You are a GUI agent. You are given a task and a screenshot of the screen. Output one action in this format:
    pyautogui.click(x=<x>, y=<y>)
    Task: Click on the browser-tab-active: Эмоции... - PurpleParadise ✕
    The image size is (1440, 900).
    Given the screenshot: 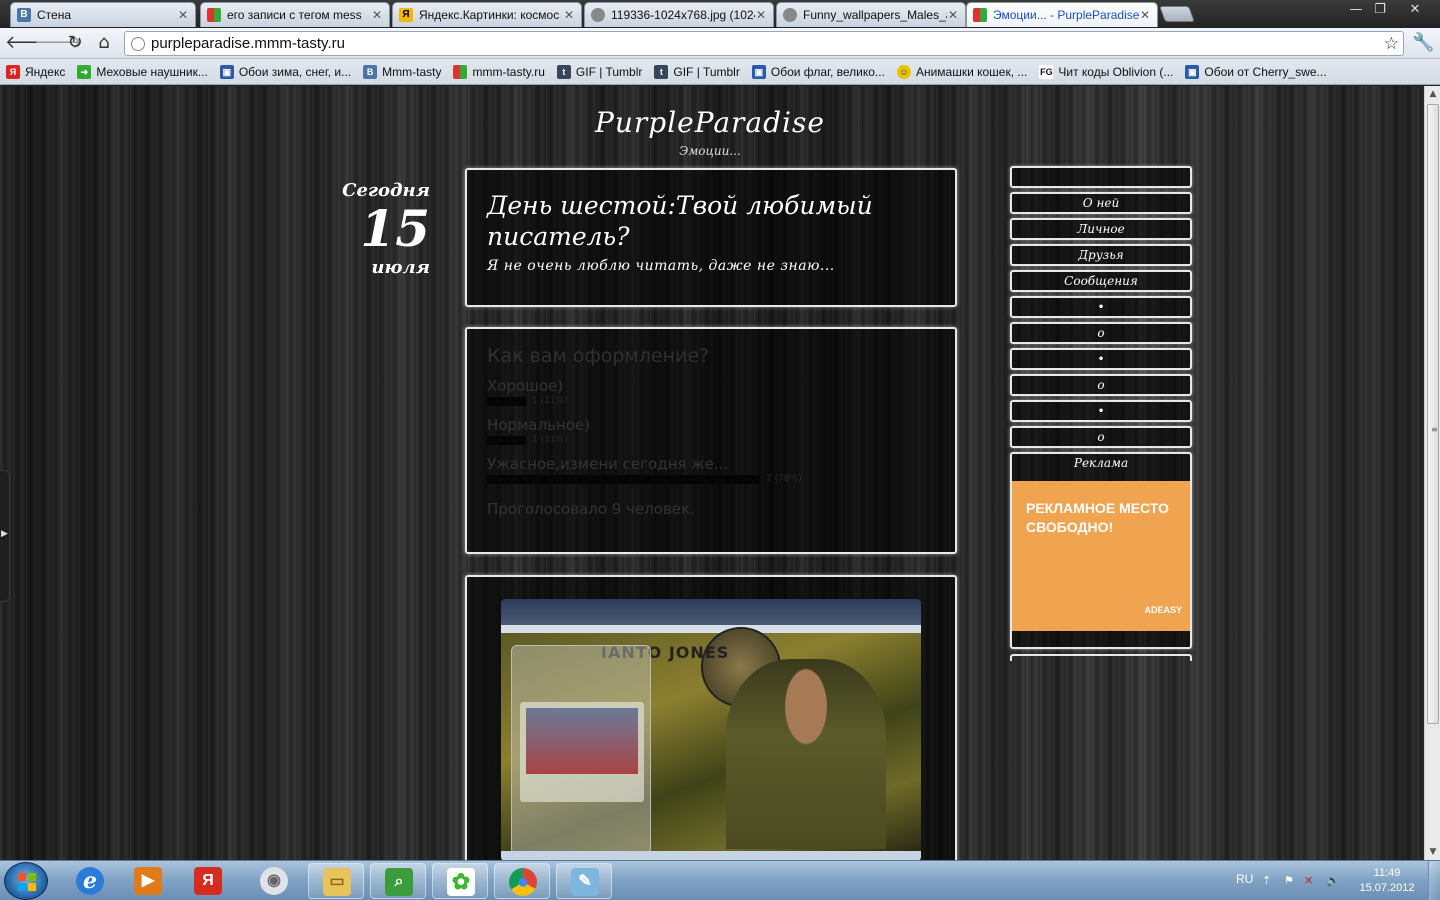 What is the action you would take?
    pyautogui.click(x=1062, y=14)
    